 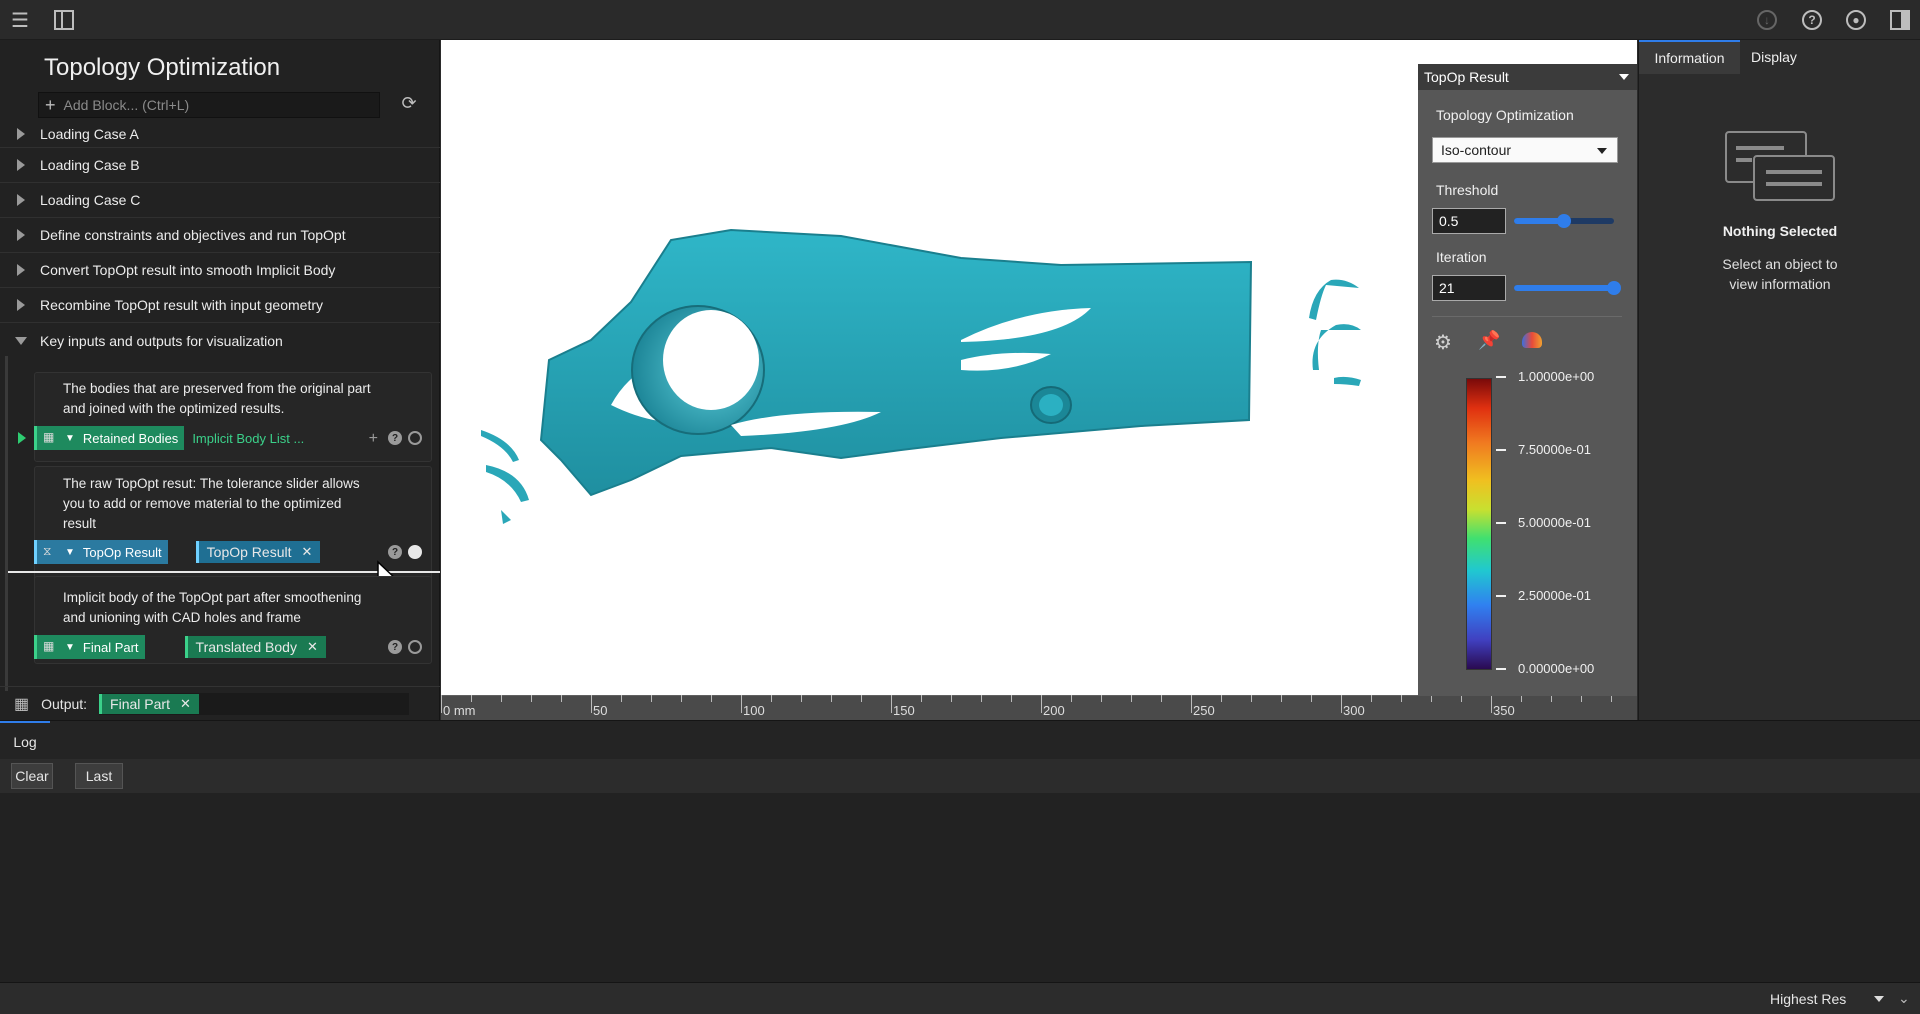 What do you see at coordinates (122, 552) in the screenshot?
I see `port-label: TopOp Result` at bounding box center [122, 552].